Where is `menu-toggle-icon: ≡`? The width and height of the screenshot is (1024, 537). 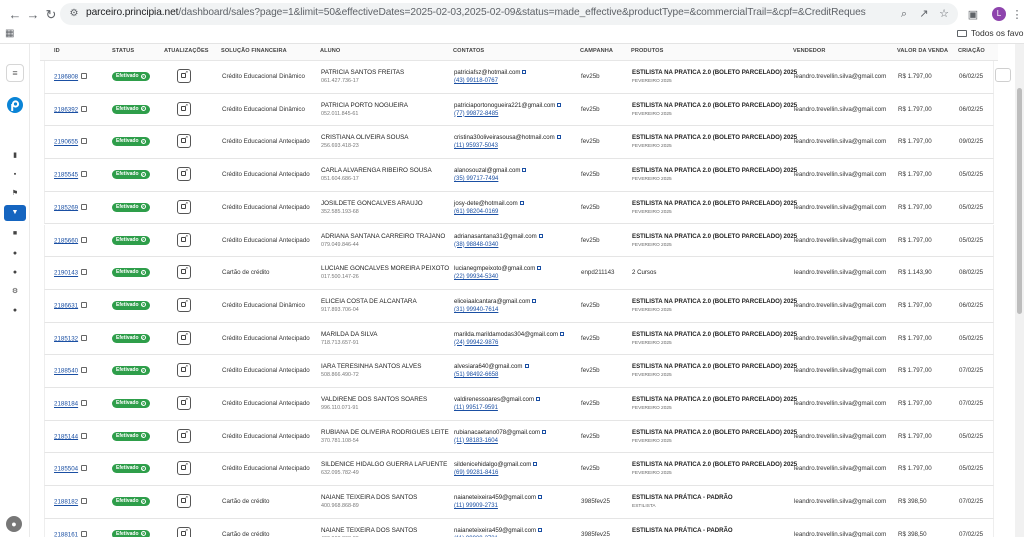 menu-toggle-icon: ≡ is located at coordinates (15, 73).